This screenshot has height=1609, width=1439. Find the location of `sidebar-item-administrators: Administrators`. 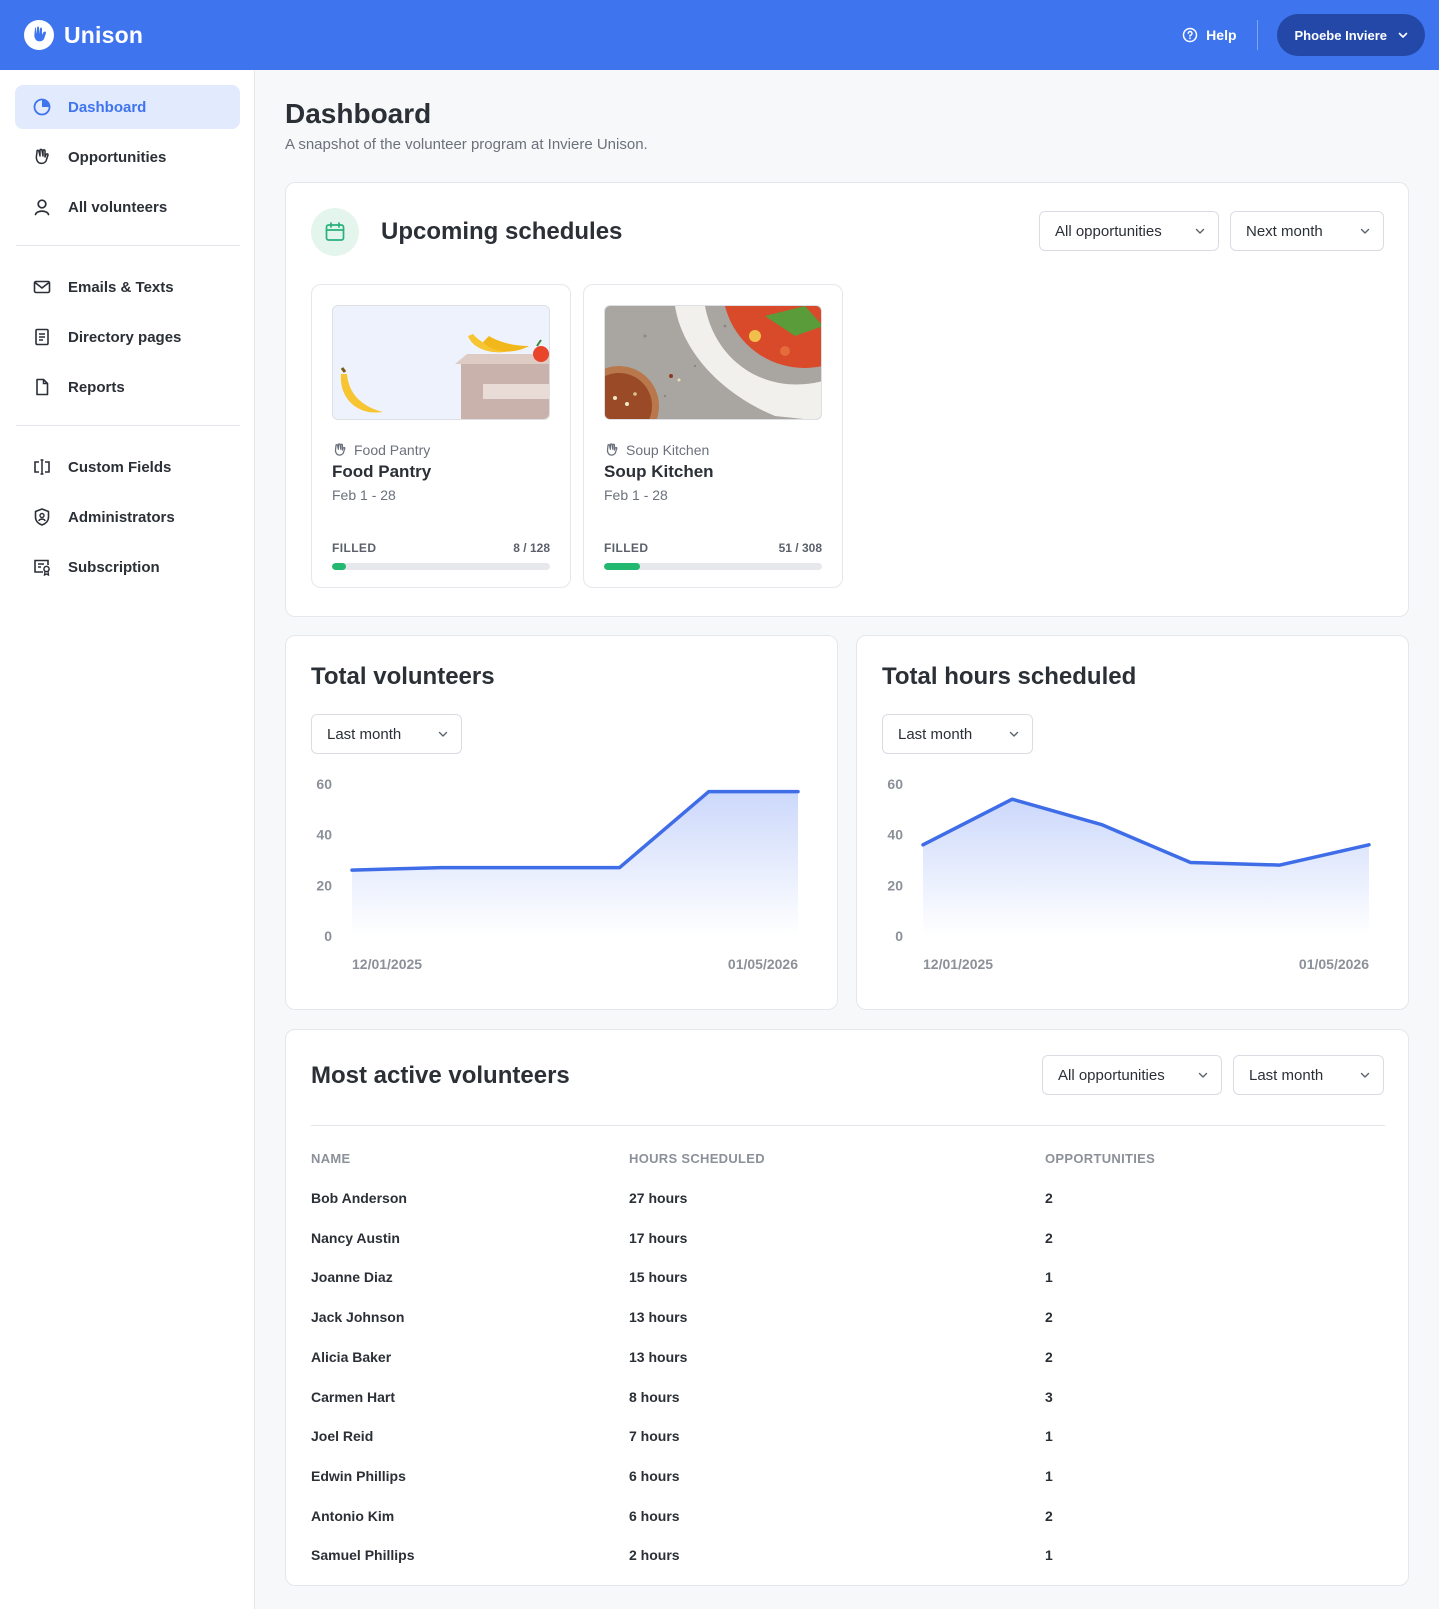

sidebar-item-administrators: Administrators is located at coordinates (127, 517).